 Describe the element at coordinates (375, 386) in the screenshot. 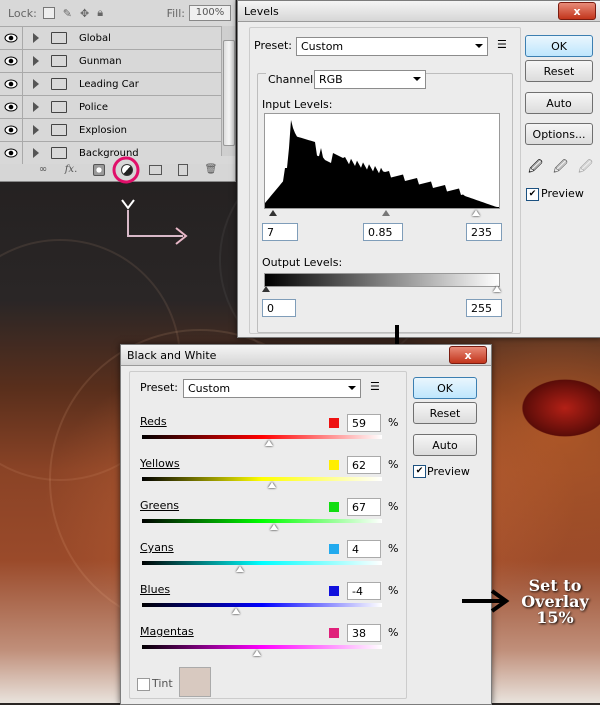

I see `bw-preset-menu-icon: ☰` at that location.